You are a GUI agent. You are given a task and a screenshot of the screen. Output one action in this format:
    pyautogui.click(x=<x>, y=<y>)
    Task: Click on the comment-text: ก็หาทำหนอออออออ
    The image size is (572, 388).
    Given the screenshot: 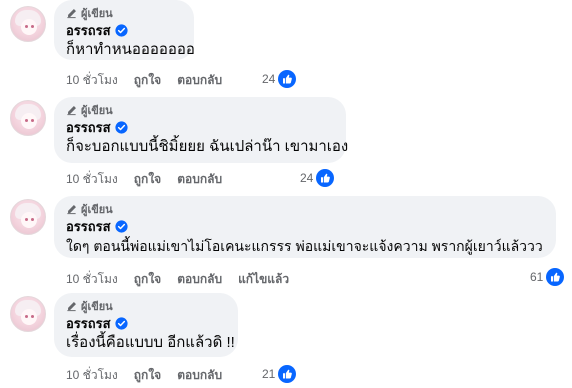 What is the action you would take?
    pyautogui.click(x=130, y=49)
    